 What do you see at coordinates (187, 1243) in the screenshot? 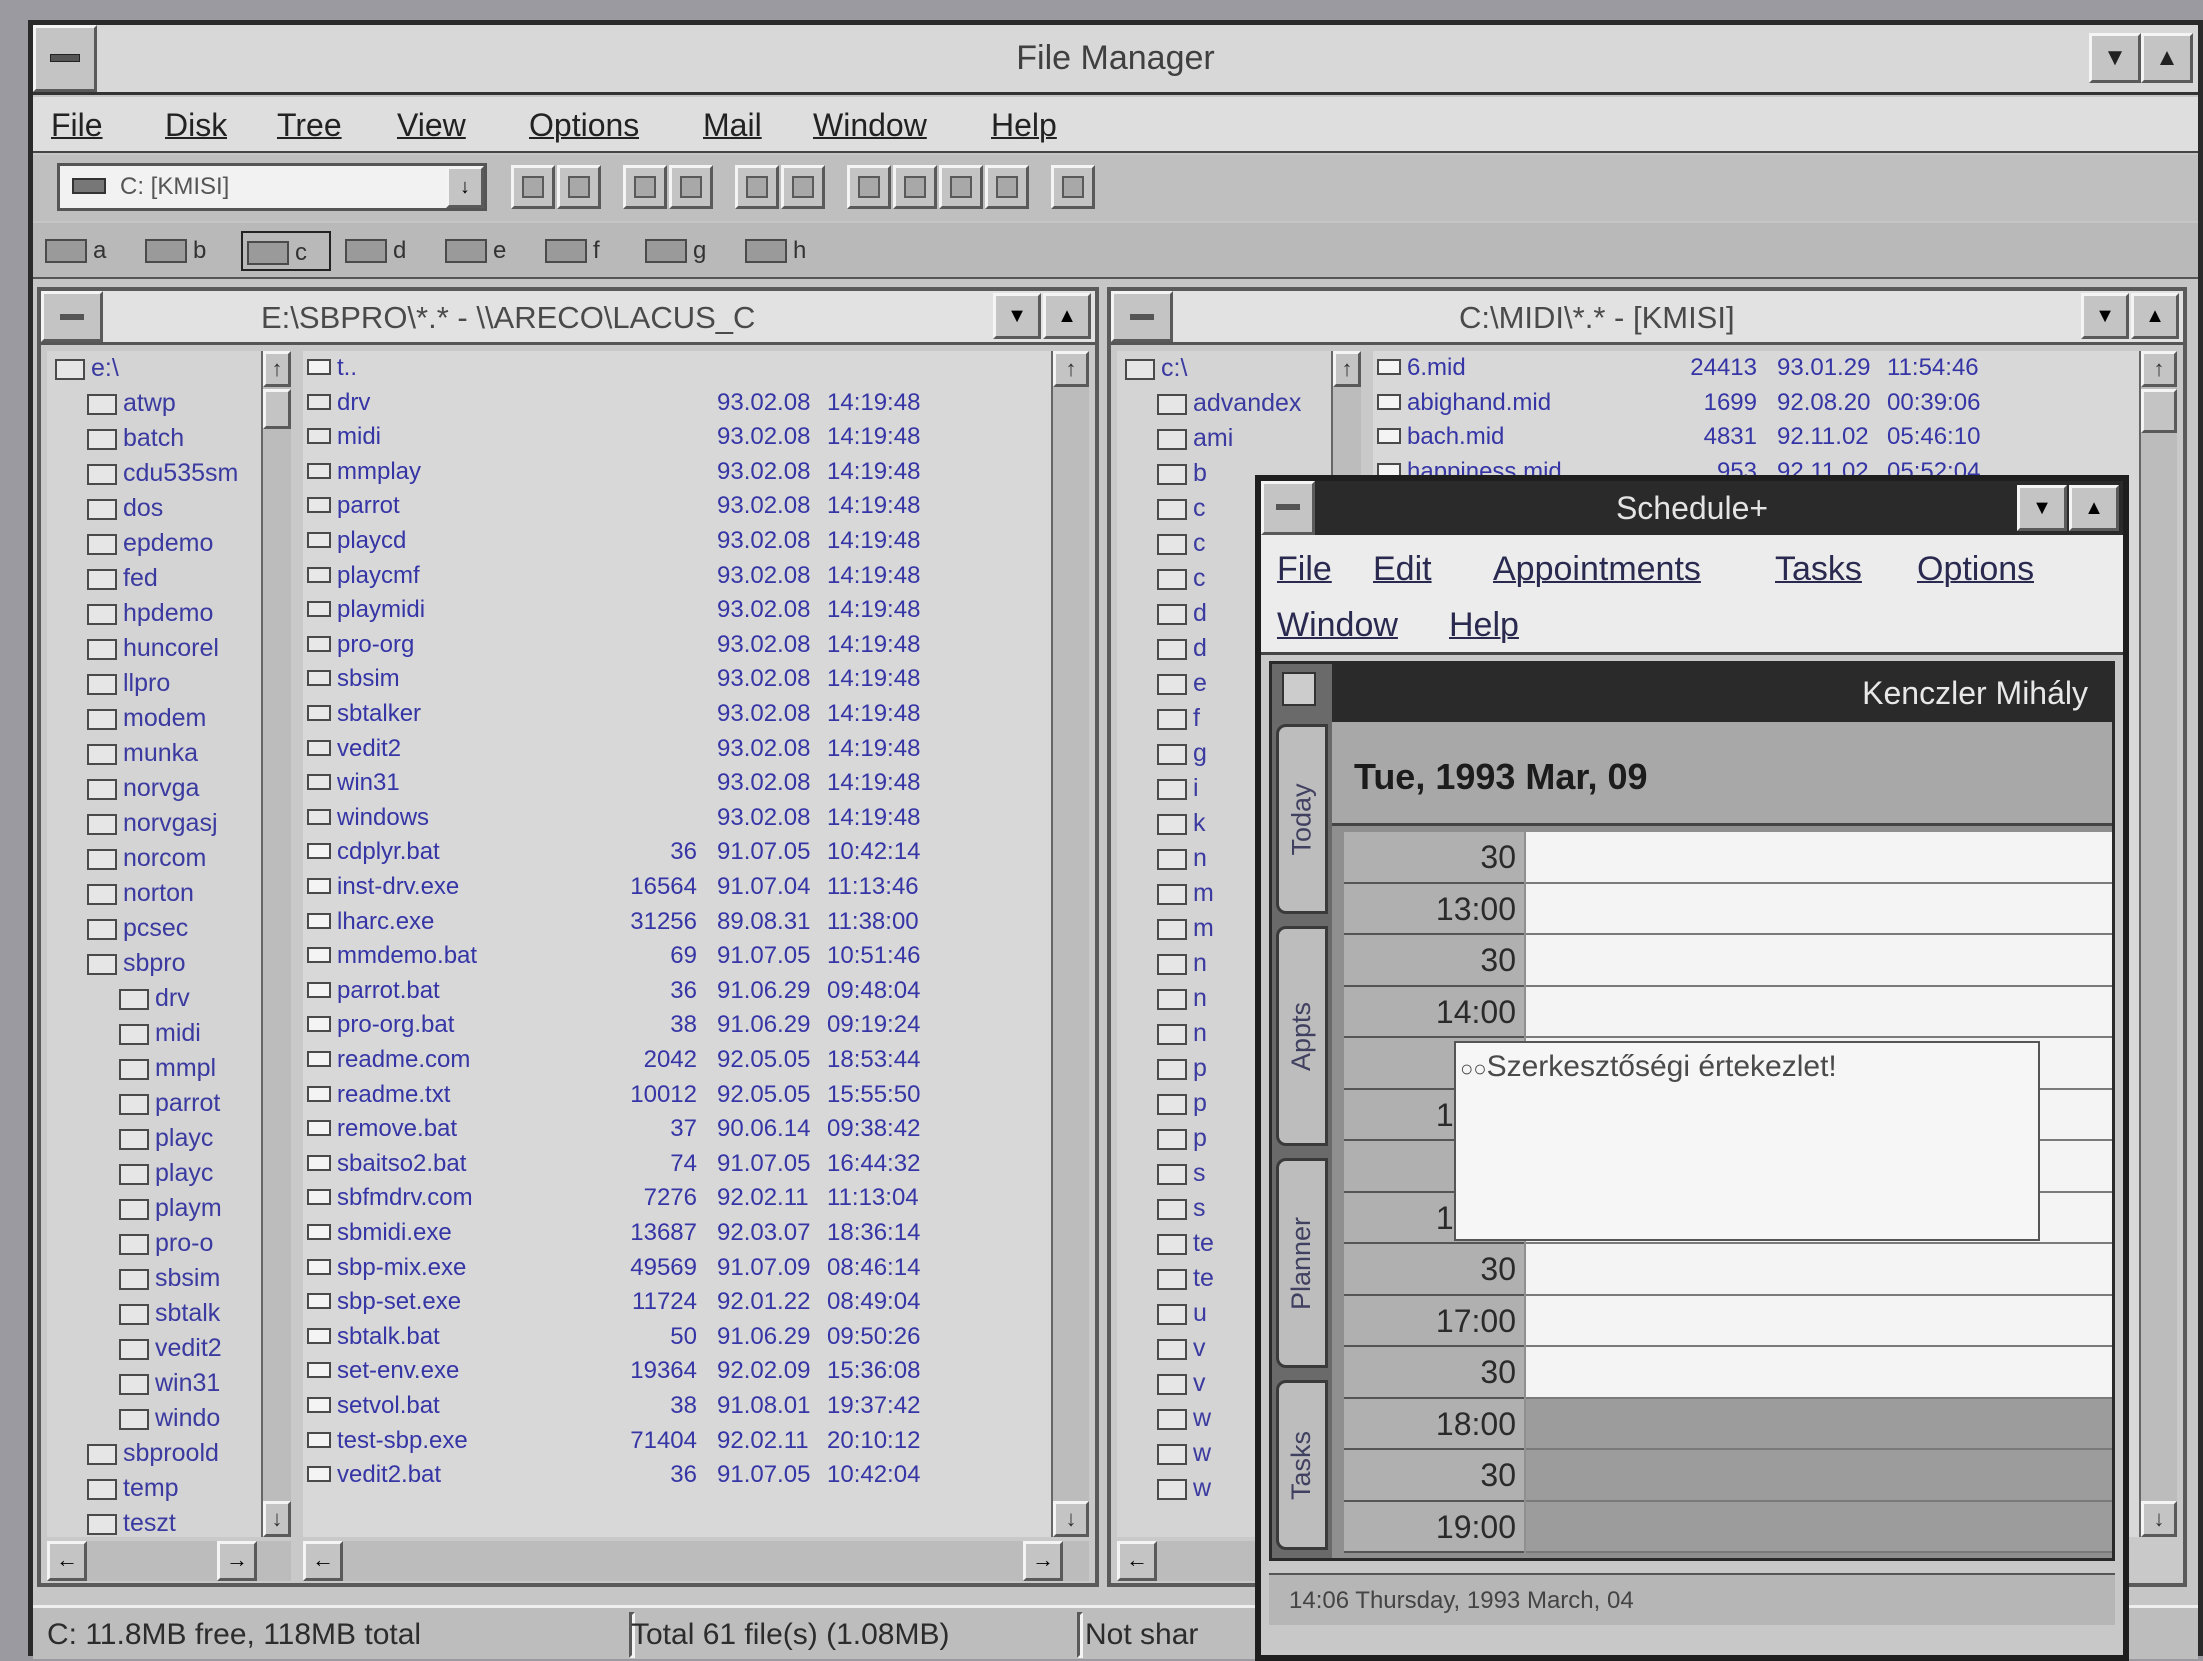
I see `tree-item: pro-o` at bounding box center [187, 1243].